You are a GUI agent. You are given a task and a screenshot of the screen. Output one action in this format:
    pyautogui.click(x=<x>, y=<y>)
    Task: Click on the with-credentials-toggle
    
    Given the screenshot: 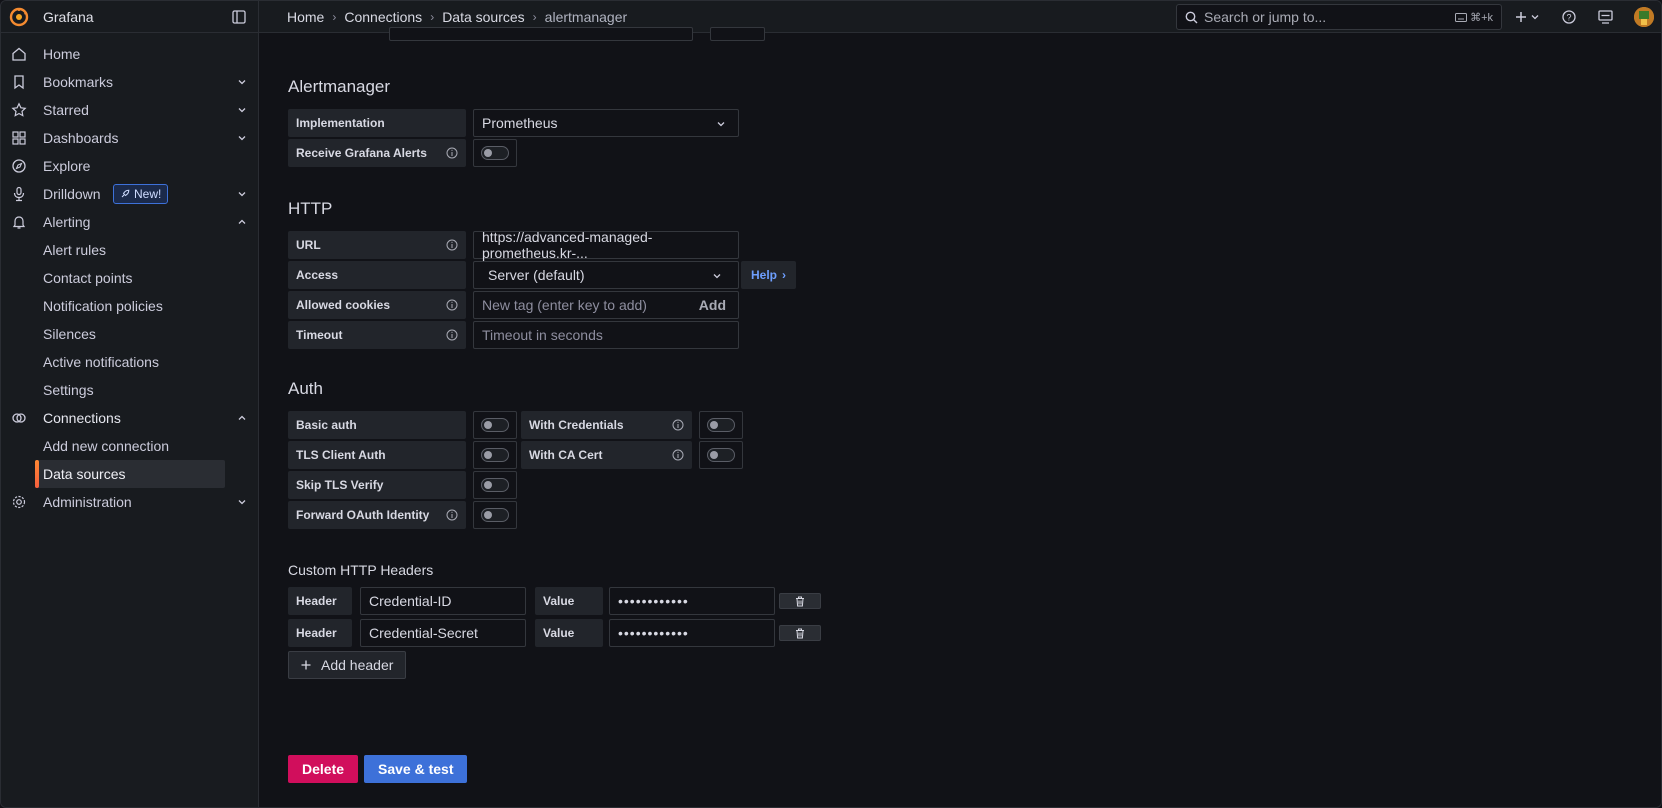 What is the action you would take?
    pyautogui.click(x=721, y=425)
    